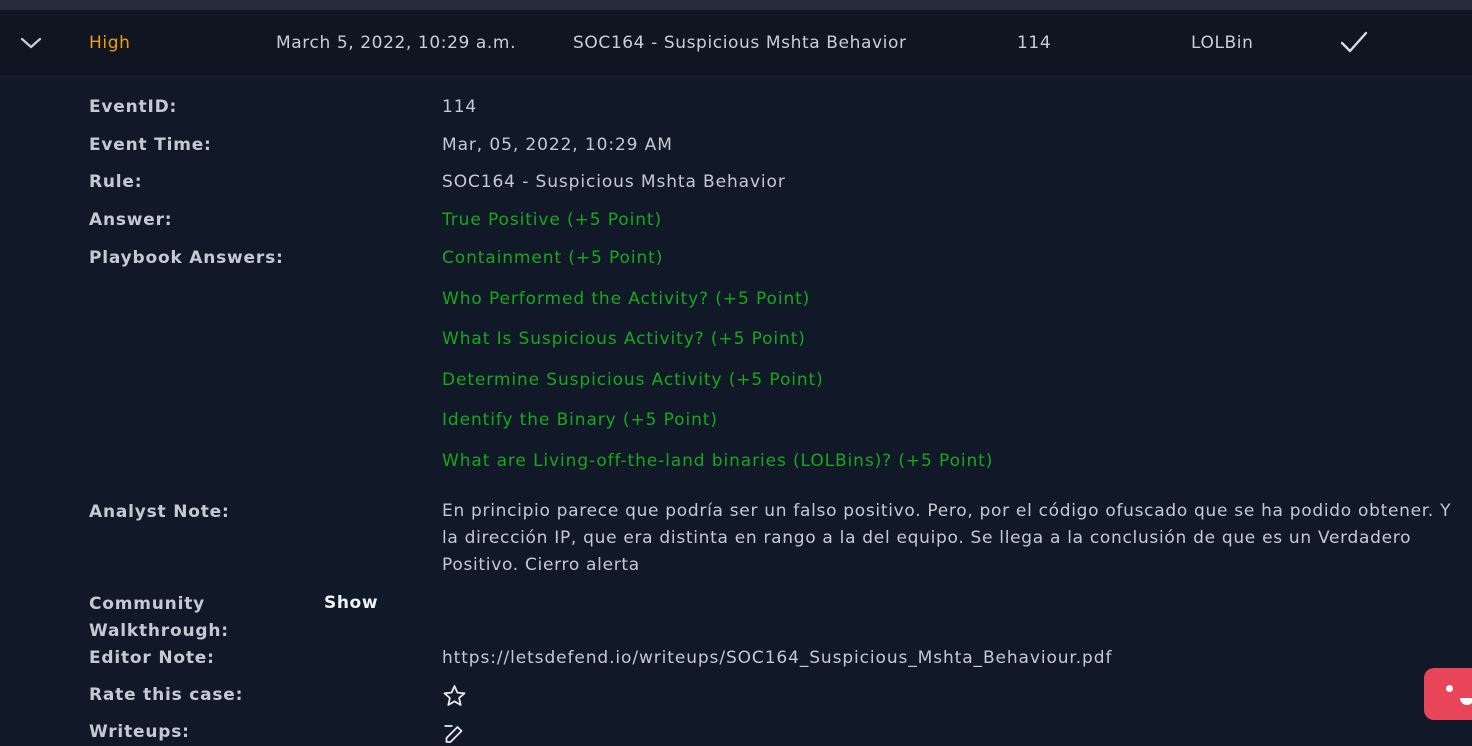  I want to click on chat-eye-icon, so click(1449, 688).